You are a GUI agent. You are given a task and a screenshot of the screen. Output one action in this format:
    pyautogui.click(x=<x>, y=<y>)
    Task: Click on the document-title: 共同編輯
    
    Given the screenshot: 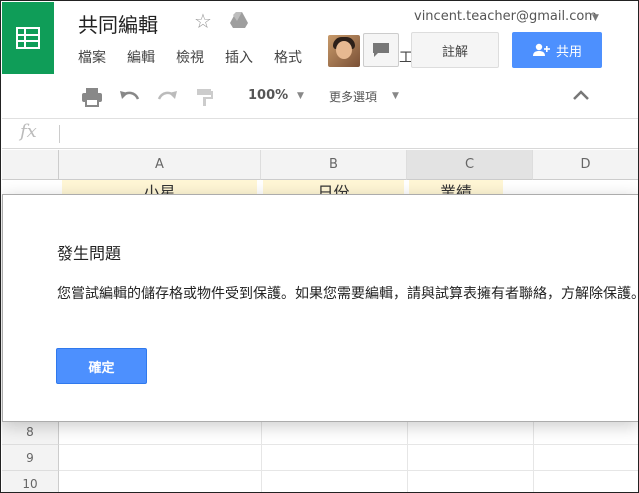 What is the action you would take?
    pyautogui.click(x=118, y=23)
    